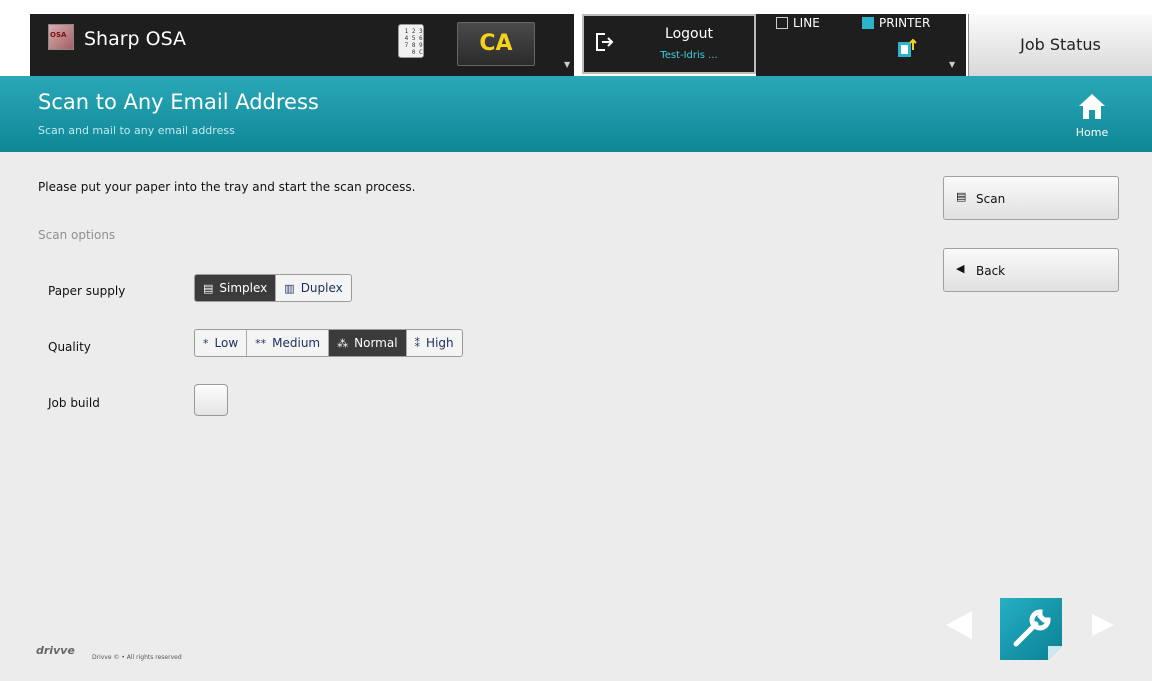  What do you see at coordinates (226, 343) in the screenshot?
I see `option-label: Low` at bounding box center [226, 343].